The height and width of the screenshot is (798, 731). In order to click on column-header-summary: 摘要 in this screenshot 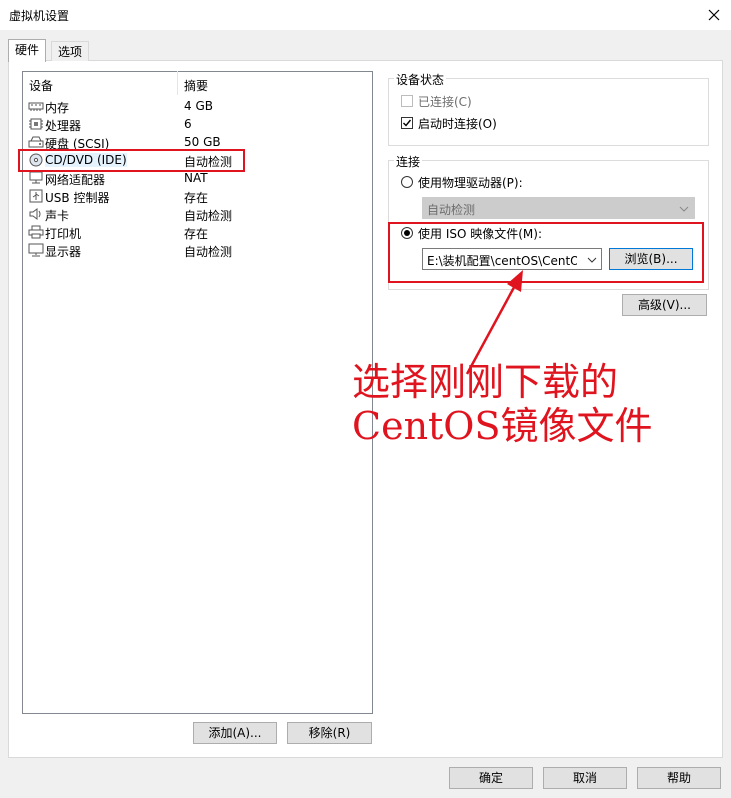, I will do `click(196, 86)`.